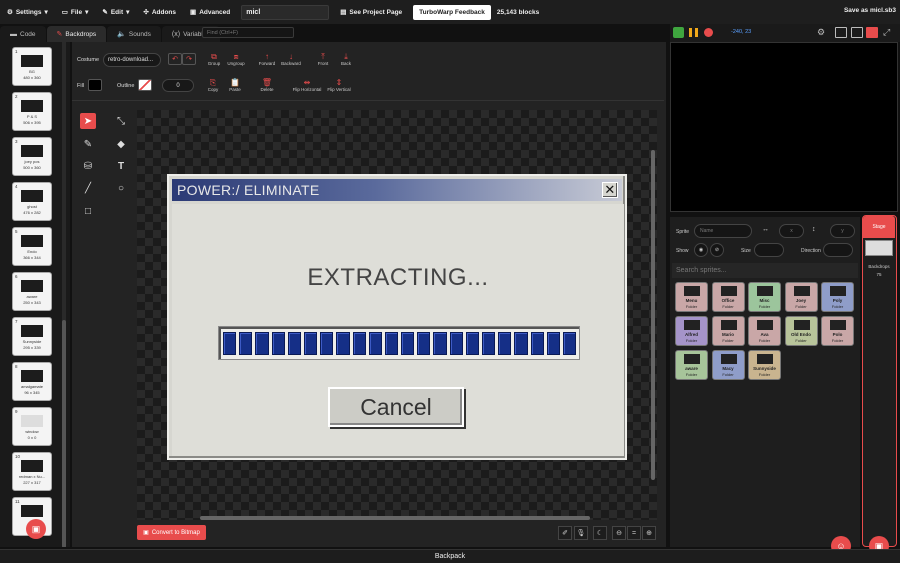 This screenshot has height=563, width=900. What do you see at coordinates (235, 85) in the screenshot?
I see `paste-button: 📋 Paste` at bounding box center [235, 85].